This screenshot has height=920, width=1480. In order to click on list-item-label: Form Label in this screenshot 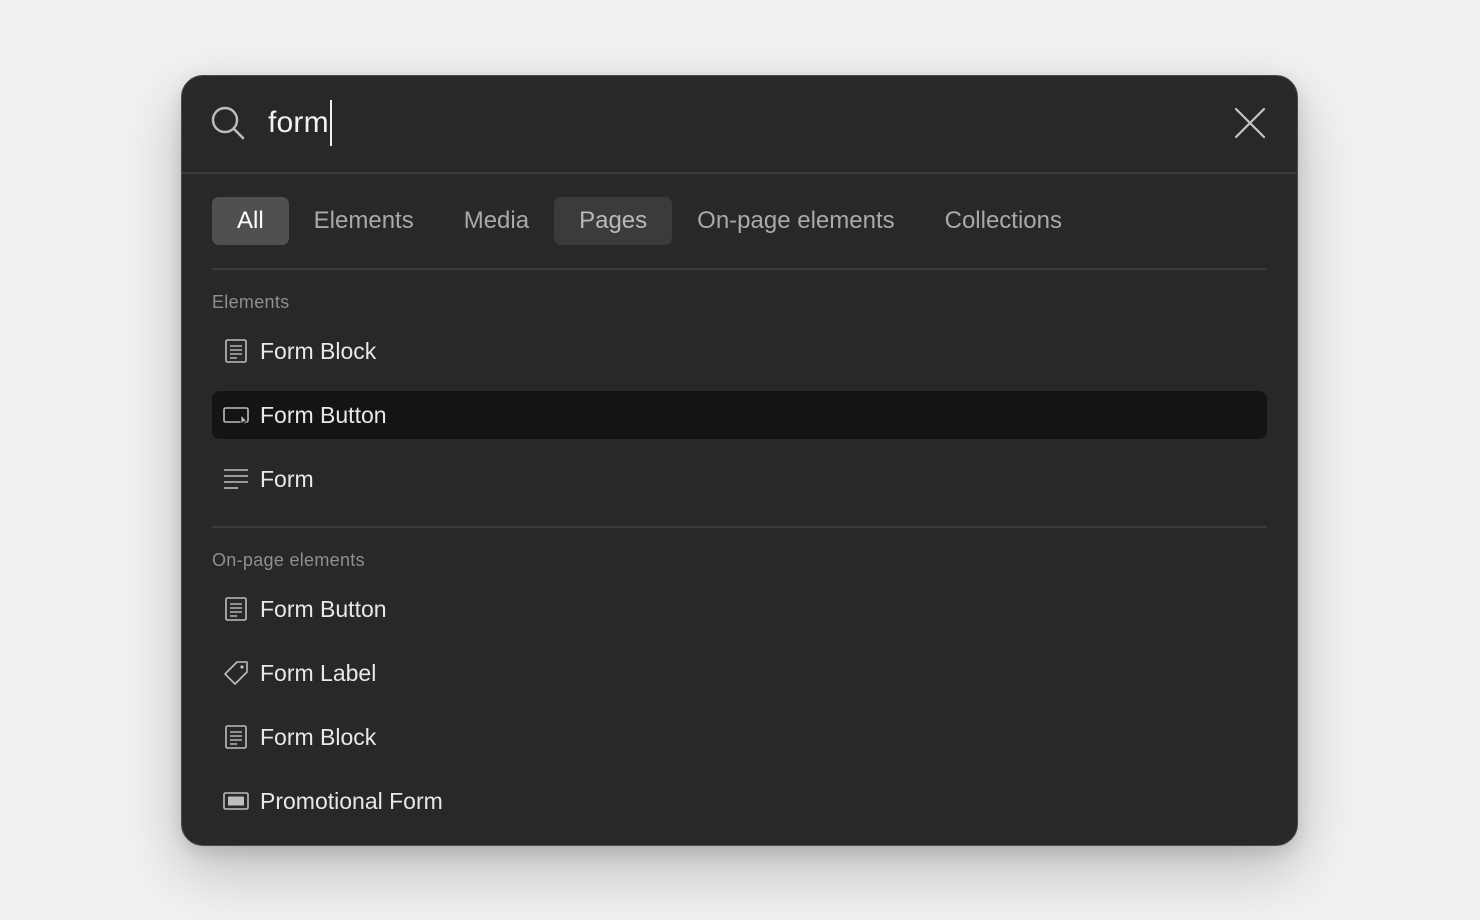, I will do `click(318, 672)`.